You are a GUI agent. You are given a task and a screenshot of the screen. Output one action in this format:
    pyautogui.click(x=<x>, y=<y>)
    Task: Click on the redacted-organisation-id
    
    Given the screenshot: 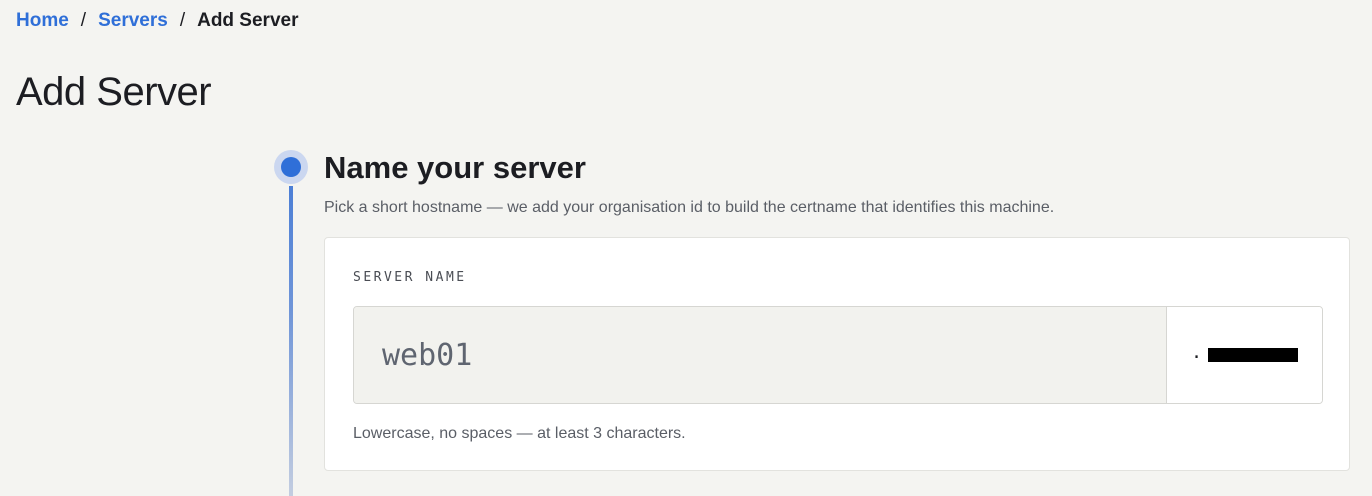 What is the action you would take?
    pyautogui.click(x=1252, y=355)
    